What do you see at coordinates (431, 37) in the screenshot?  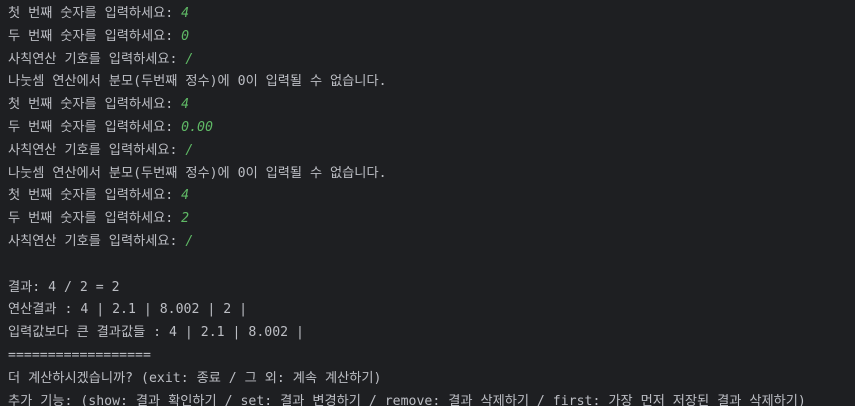 I see `console-line: 두 번째 숫자를 입력하세요: 0` at bounding box center [431, 37].